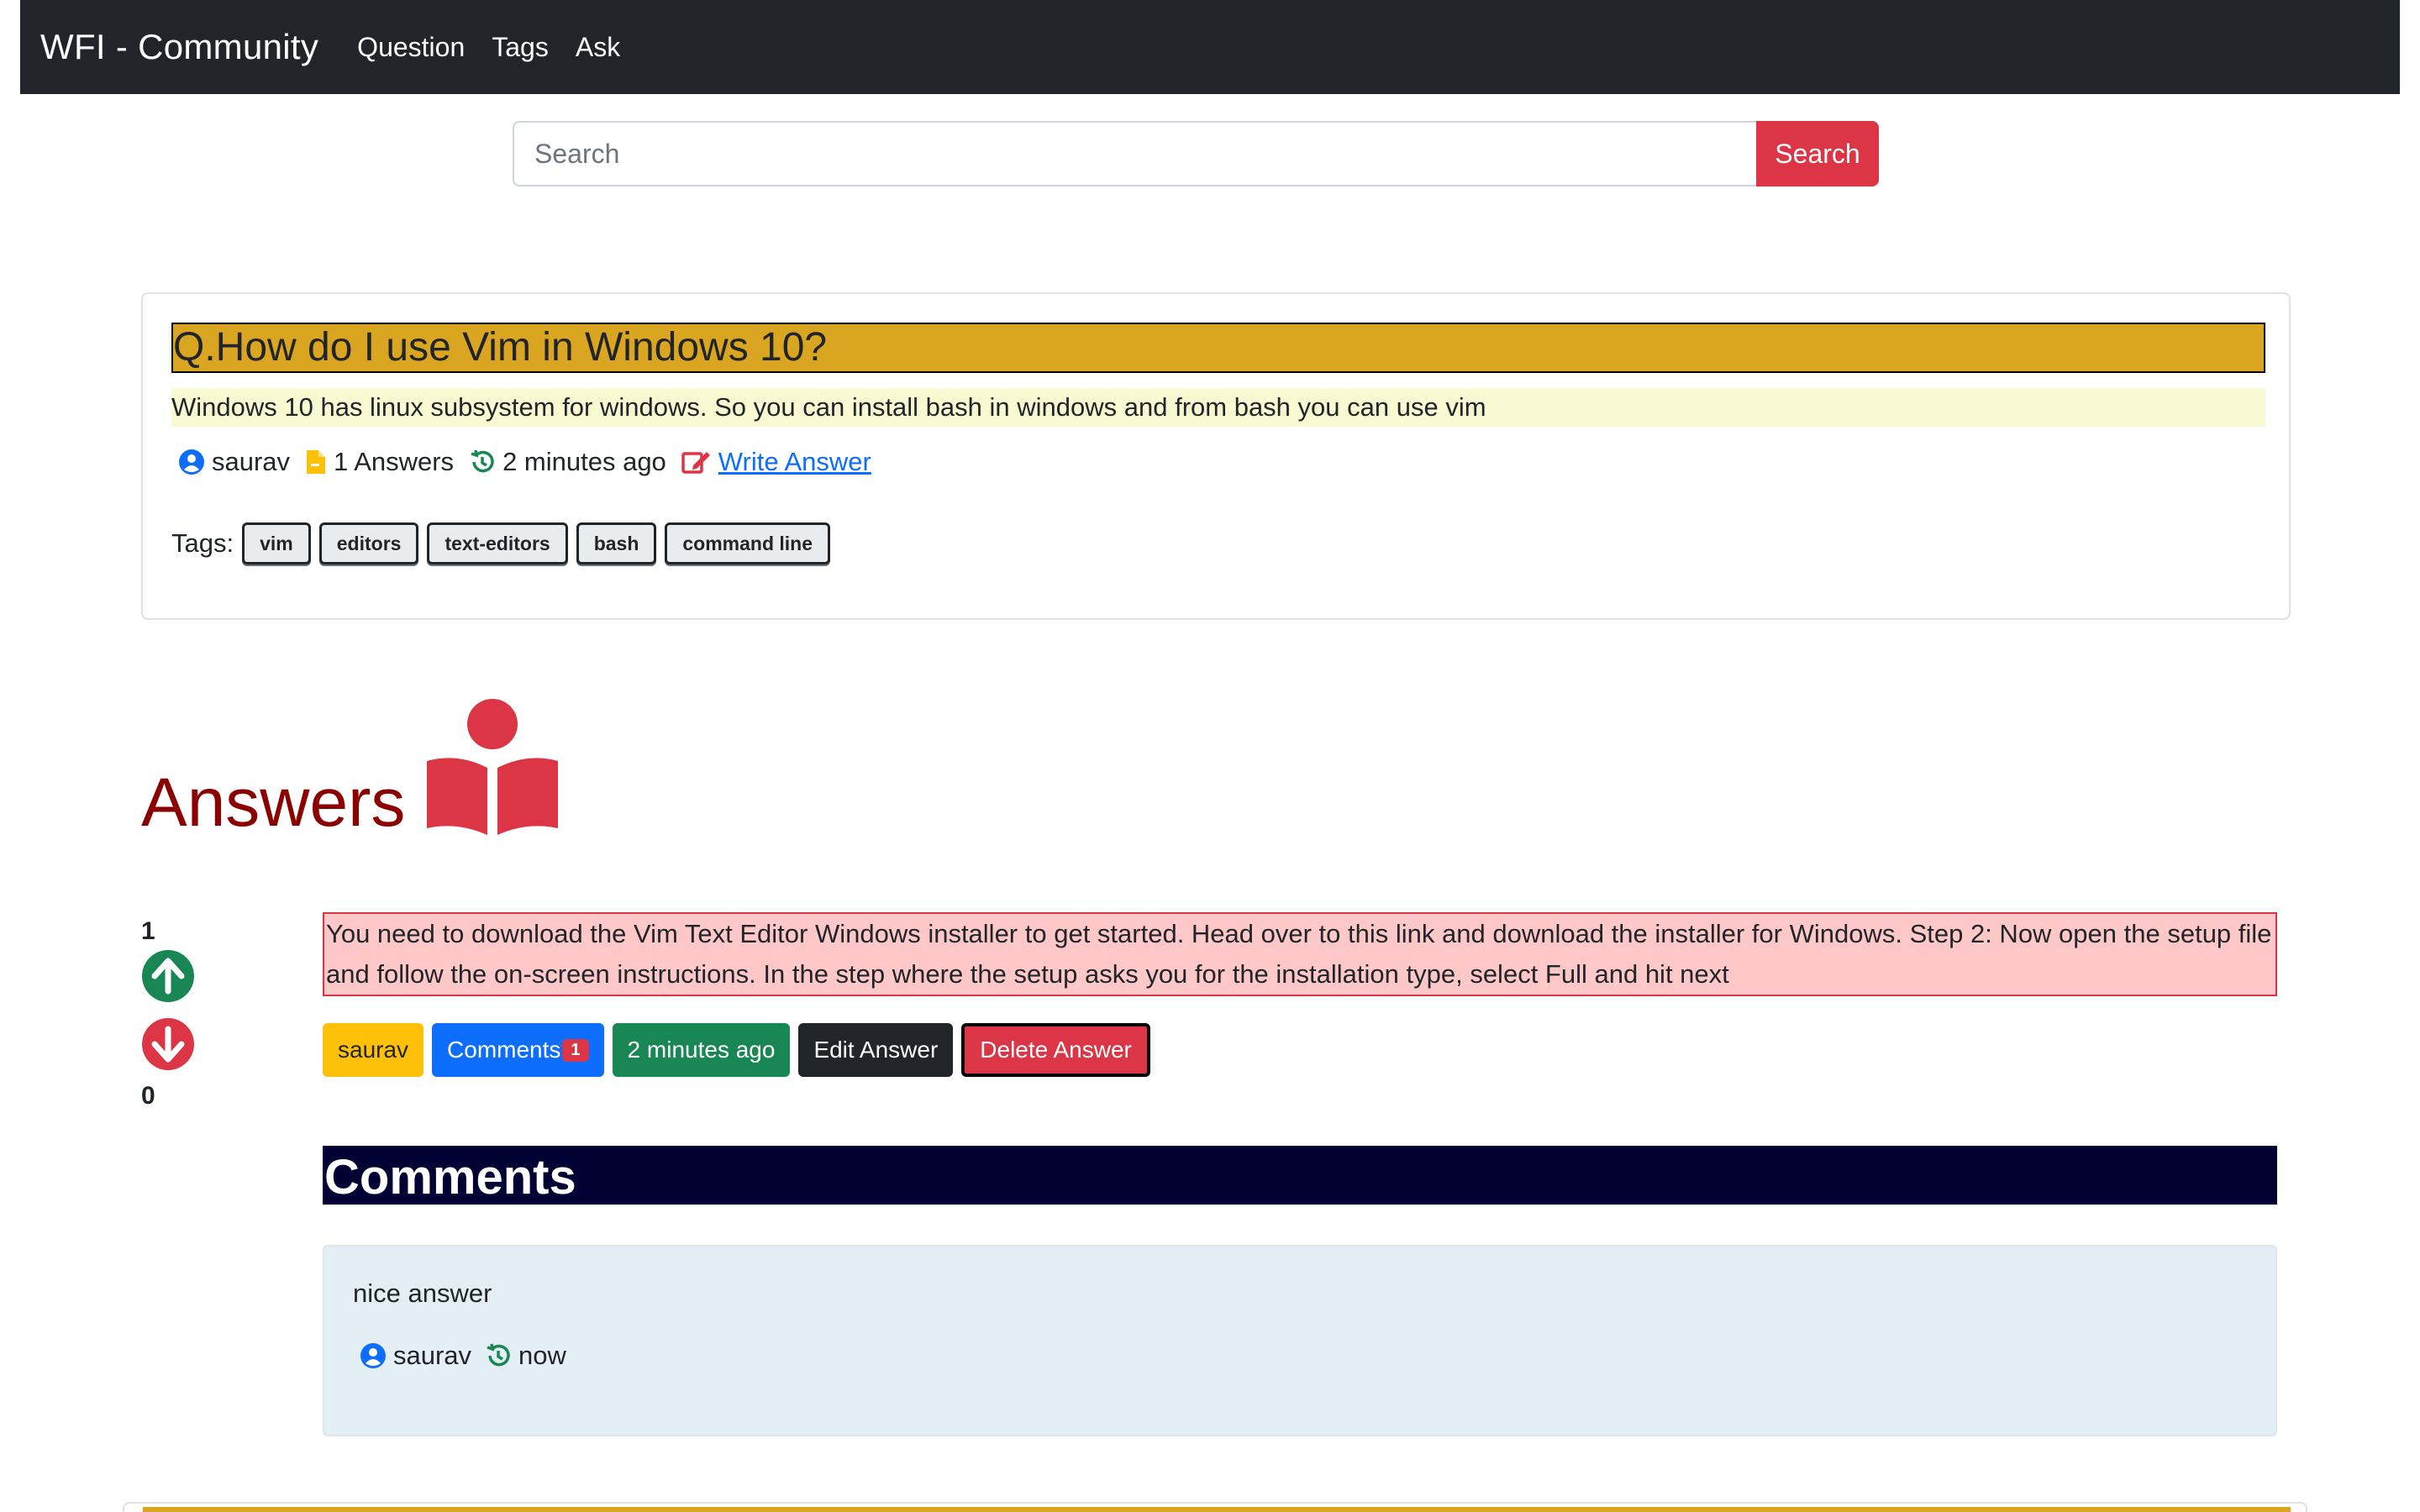 The height and width of the screenshot is (1512, 2420). Describe the element at coordinates (168, 976) in the screenshot. I see `arrow-up-circle-icon` at that location.